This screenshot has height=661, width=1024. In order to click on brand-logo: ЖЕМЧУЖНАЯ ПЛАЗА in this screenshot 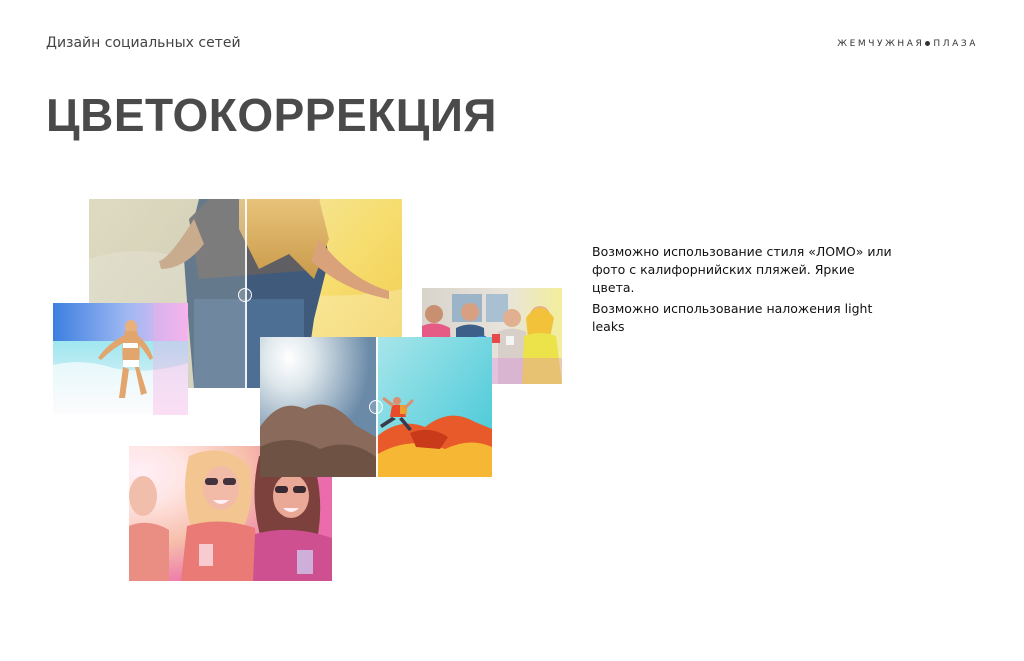, I will do `click(907, 44)`.